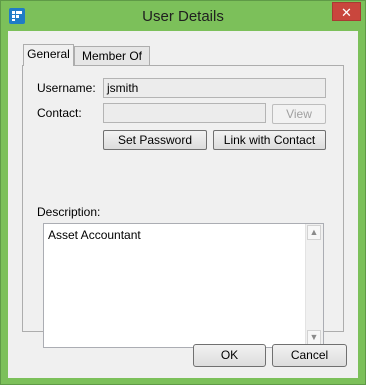 This screenshot has height=385, width=366. I want to click on scroll-up-button: ▲, so click(314, 232).